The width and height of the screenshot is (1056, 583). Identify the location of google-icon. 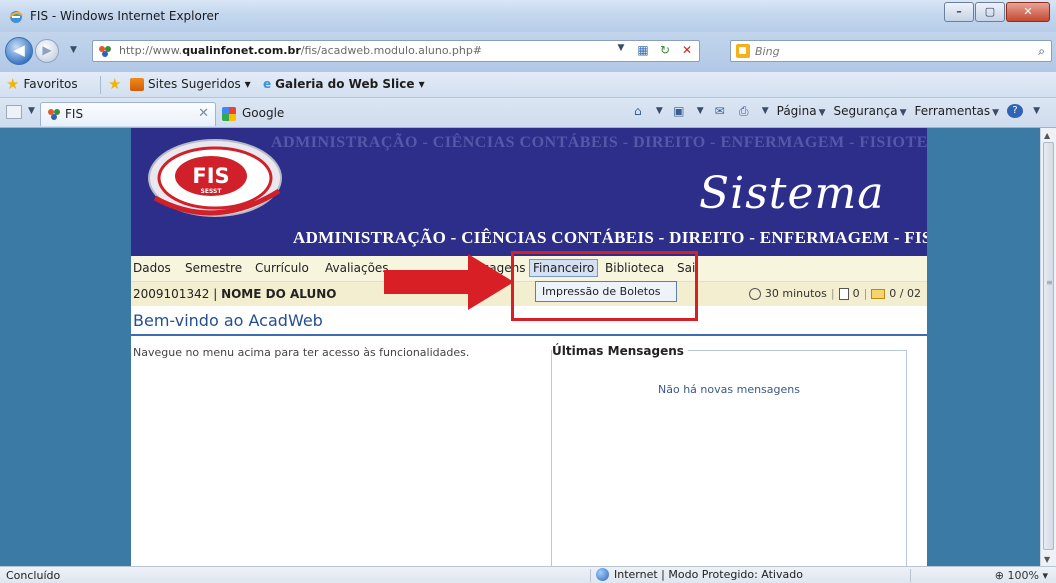
(229, 114).